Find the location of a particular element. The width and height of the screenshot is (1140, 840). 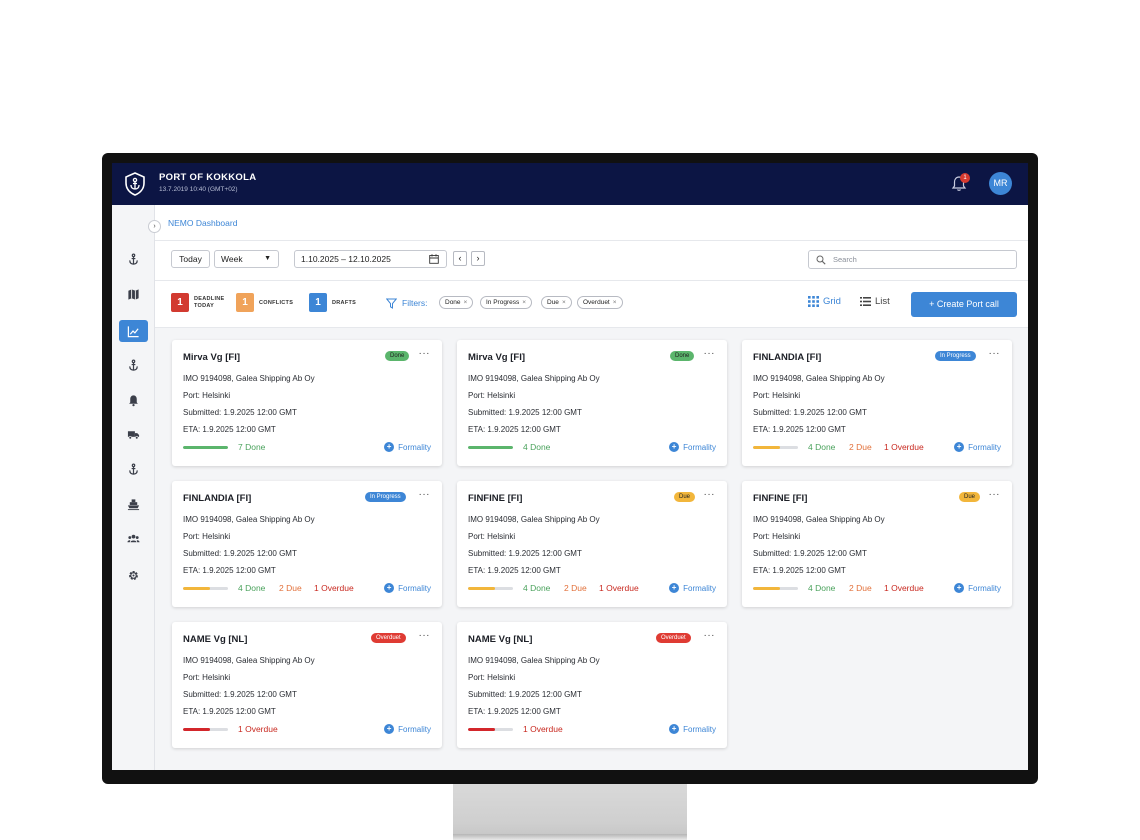

grid-view-label: Grid is located at coordinates (832, 301).